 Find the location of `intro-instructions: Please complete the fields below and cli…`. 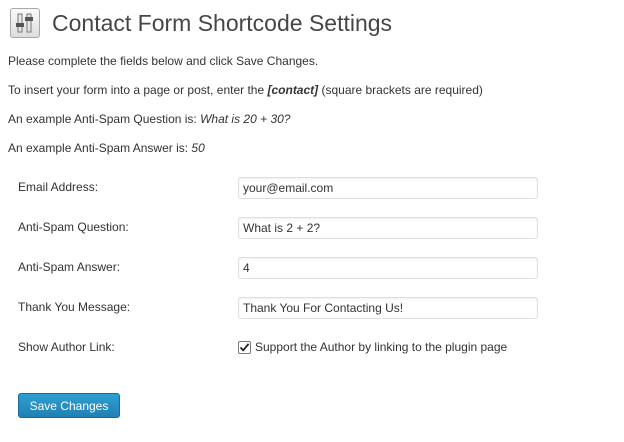

intro-instructions: Please complete the fields below and cli… is located at coordinates (163, 61).